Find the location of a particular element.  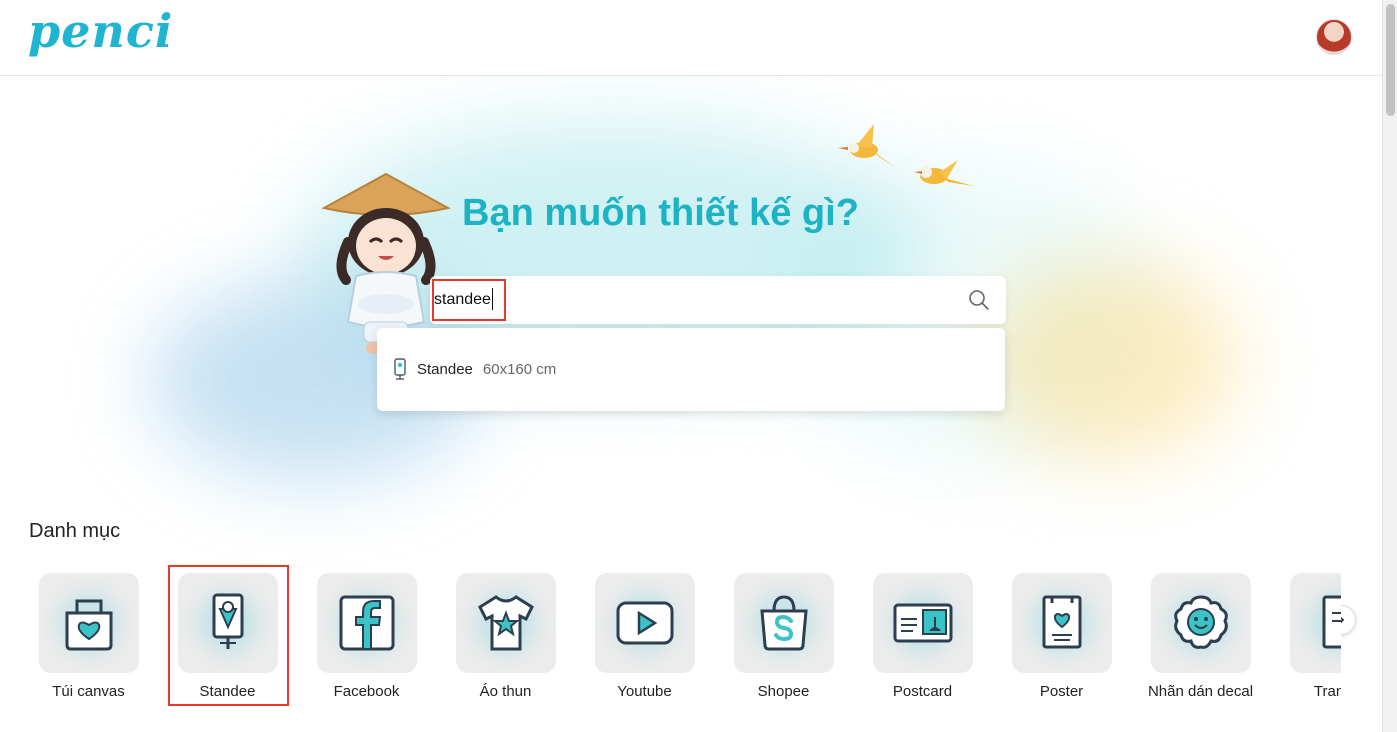

tshirt-icon is located at coordinates (506, 623).